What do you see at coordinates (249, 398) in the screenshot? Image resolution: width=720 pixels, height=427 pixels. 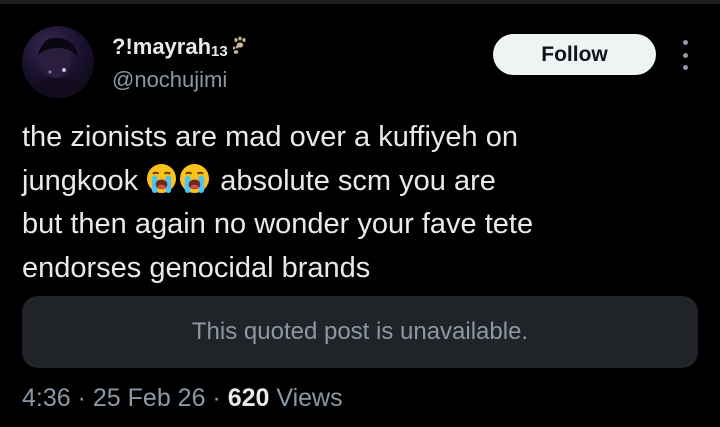 I see `views-count: 620` at bounding box center [249, 398].